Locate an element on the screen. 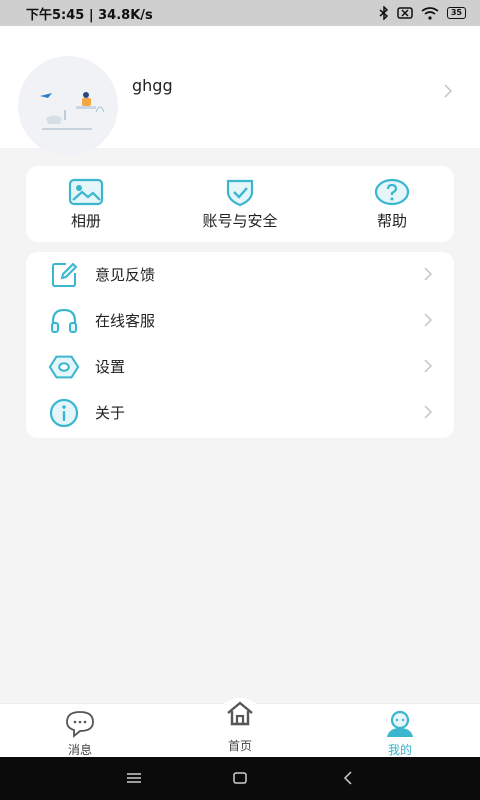 The image size is (480, 800). quick-action-album: 相册 is located at coordinates (86, 204).